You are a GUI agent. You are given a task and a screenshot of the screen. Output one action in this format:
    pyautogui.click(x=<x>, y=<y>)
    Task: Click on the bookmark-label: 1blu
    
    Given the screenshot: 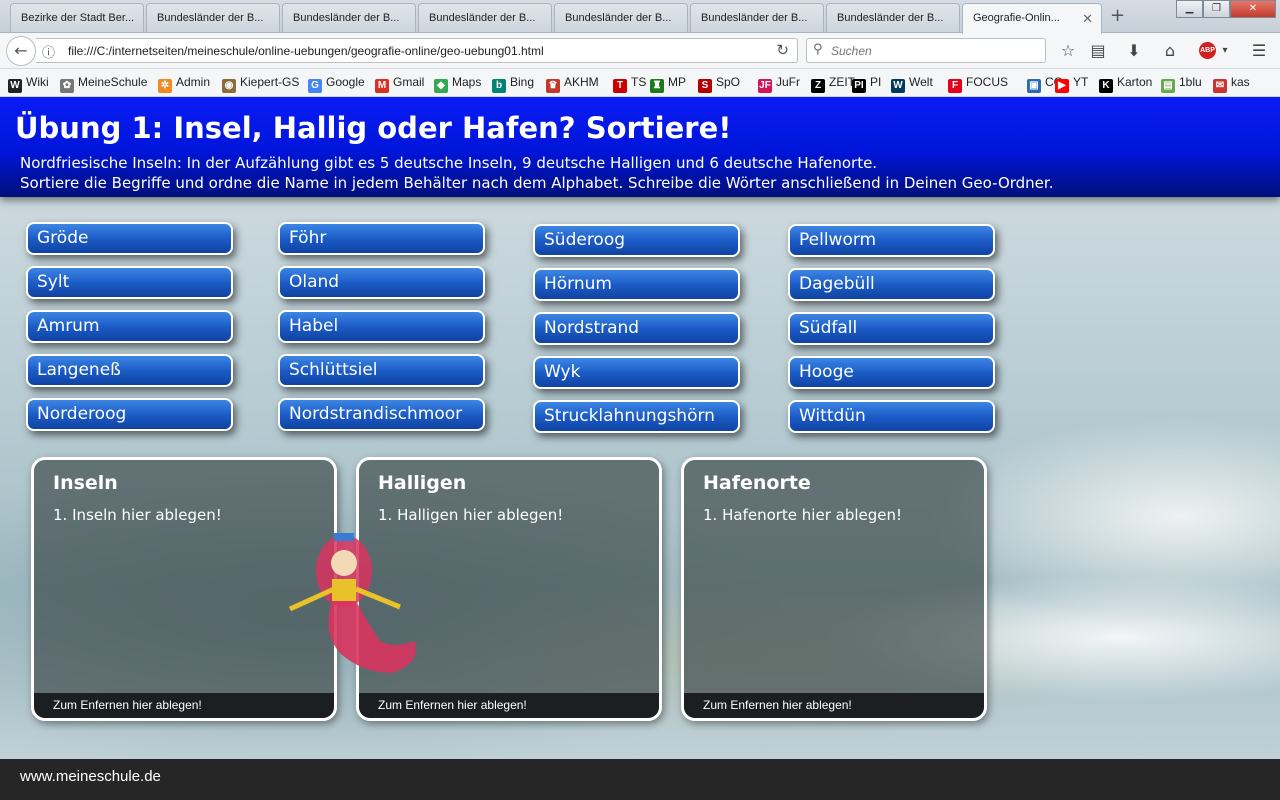 What is the action you would take?
    pyautogui.click(x=1190, y=82)
    